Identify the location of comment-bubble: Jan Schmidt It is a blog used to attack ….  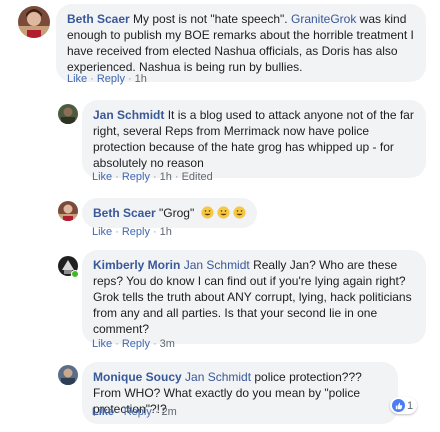
(254, 139).